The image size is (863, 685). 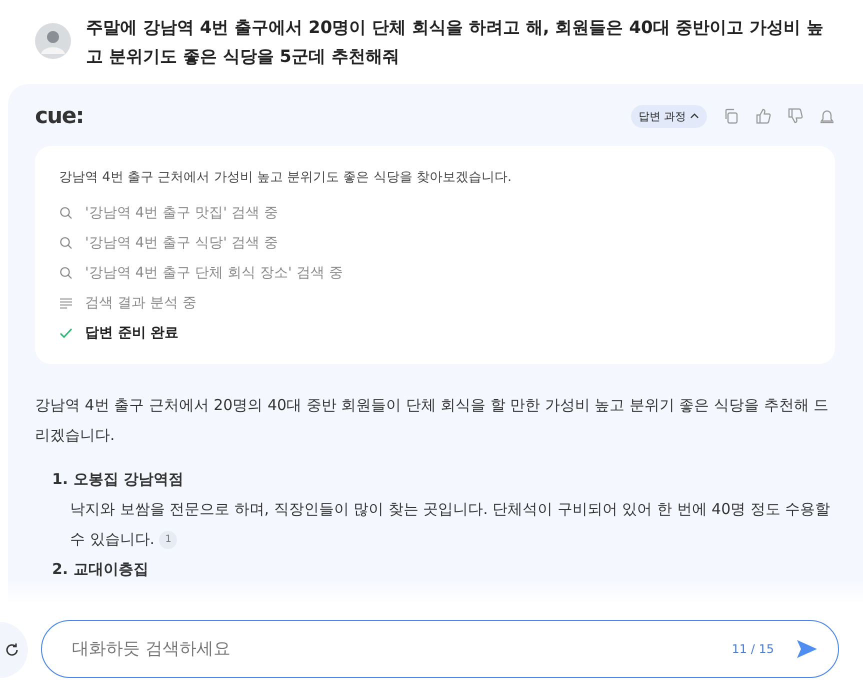 I want to click on source-badge: 1, so click(x=168, y=539).